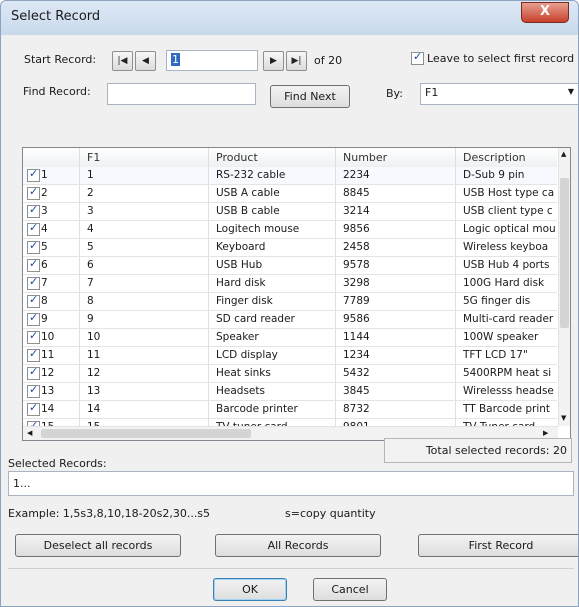  I want to click on cell-description: D-Sub 9 pin, so click(494, 175).